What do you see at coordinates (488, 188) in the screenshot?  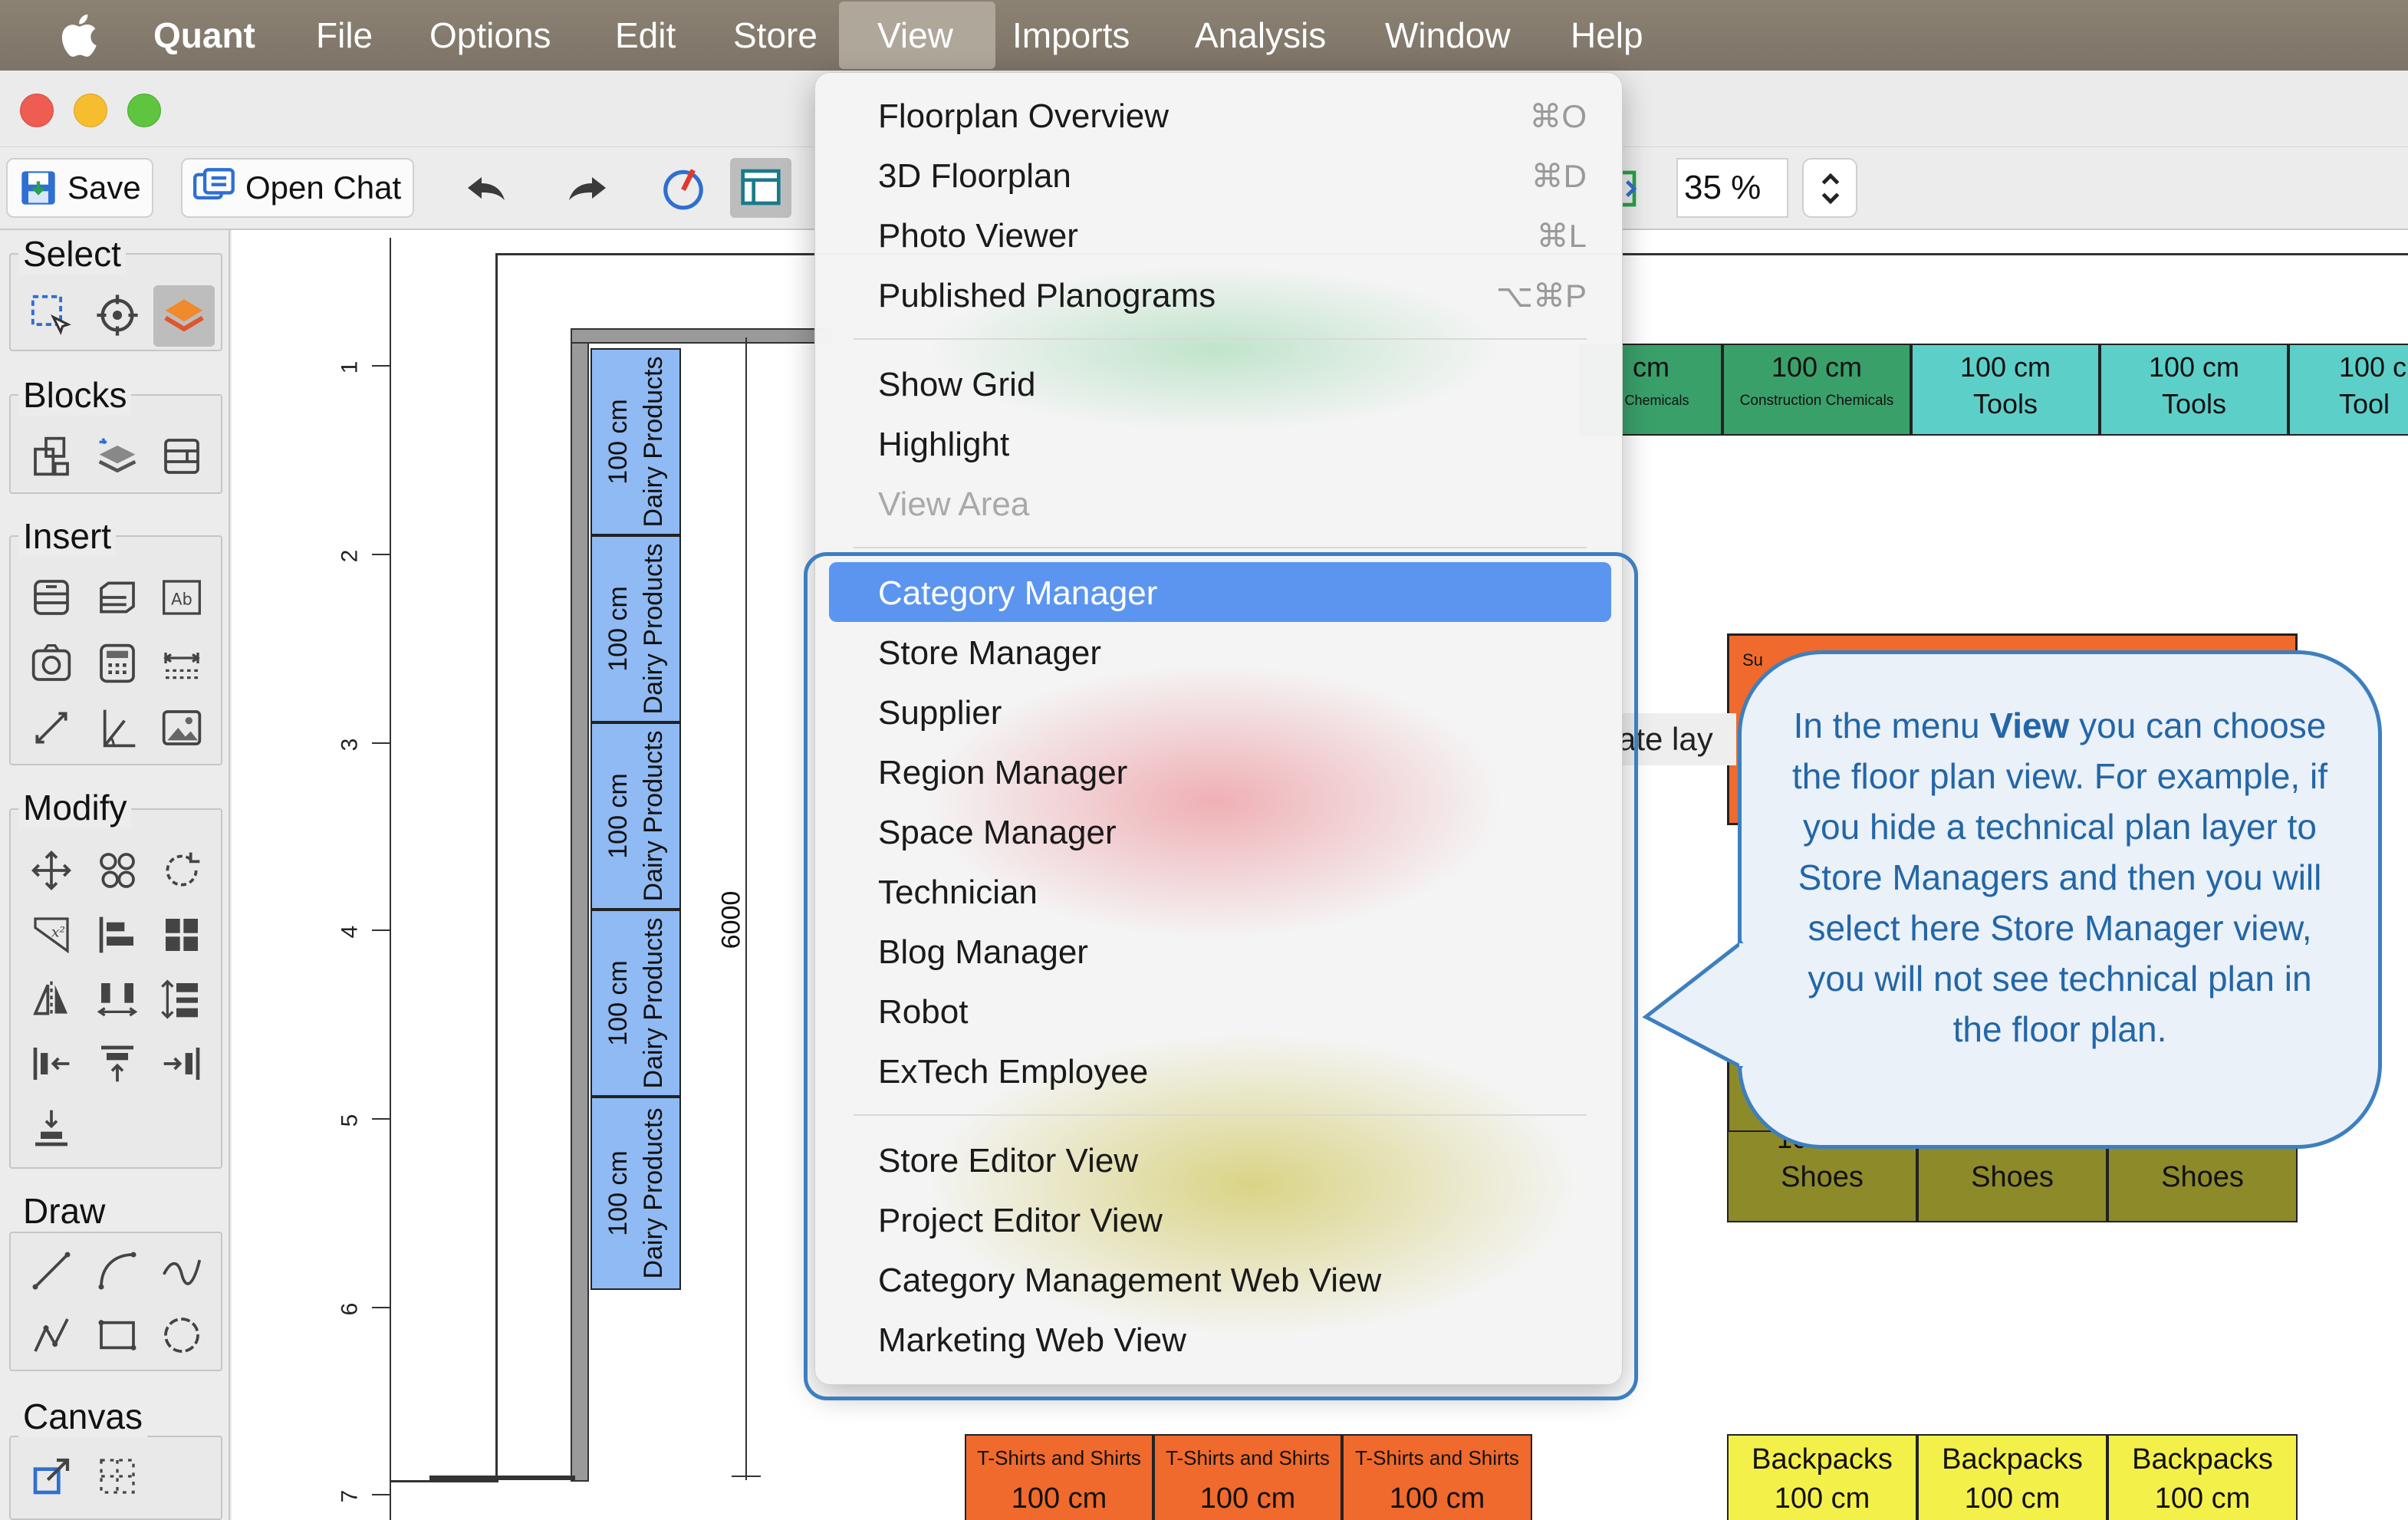 I see `undo-icon` at bounding box center [488, 188].